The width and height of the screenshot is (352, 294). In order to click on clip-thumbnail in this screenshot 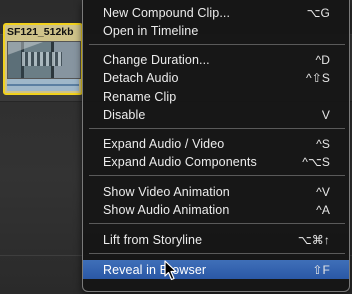, I will do `click(44, 60)`.